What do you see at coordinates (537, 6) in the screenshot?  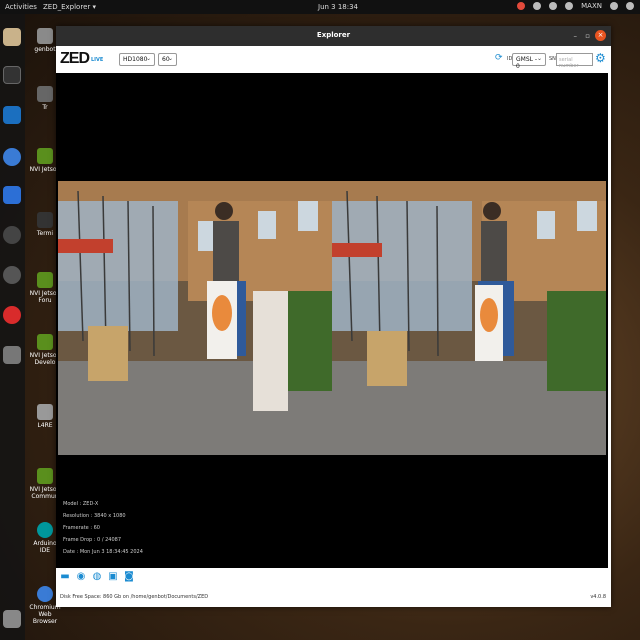 I see `network-icon` at bounding box center [537, 6].